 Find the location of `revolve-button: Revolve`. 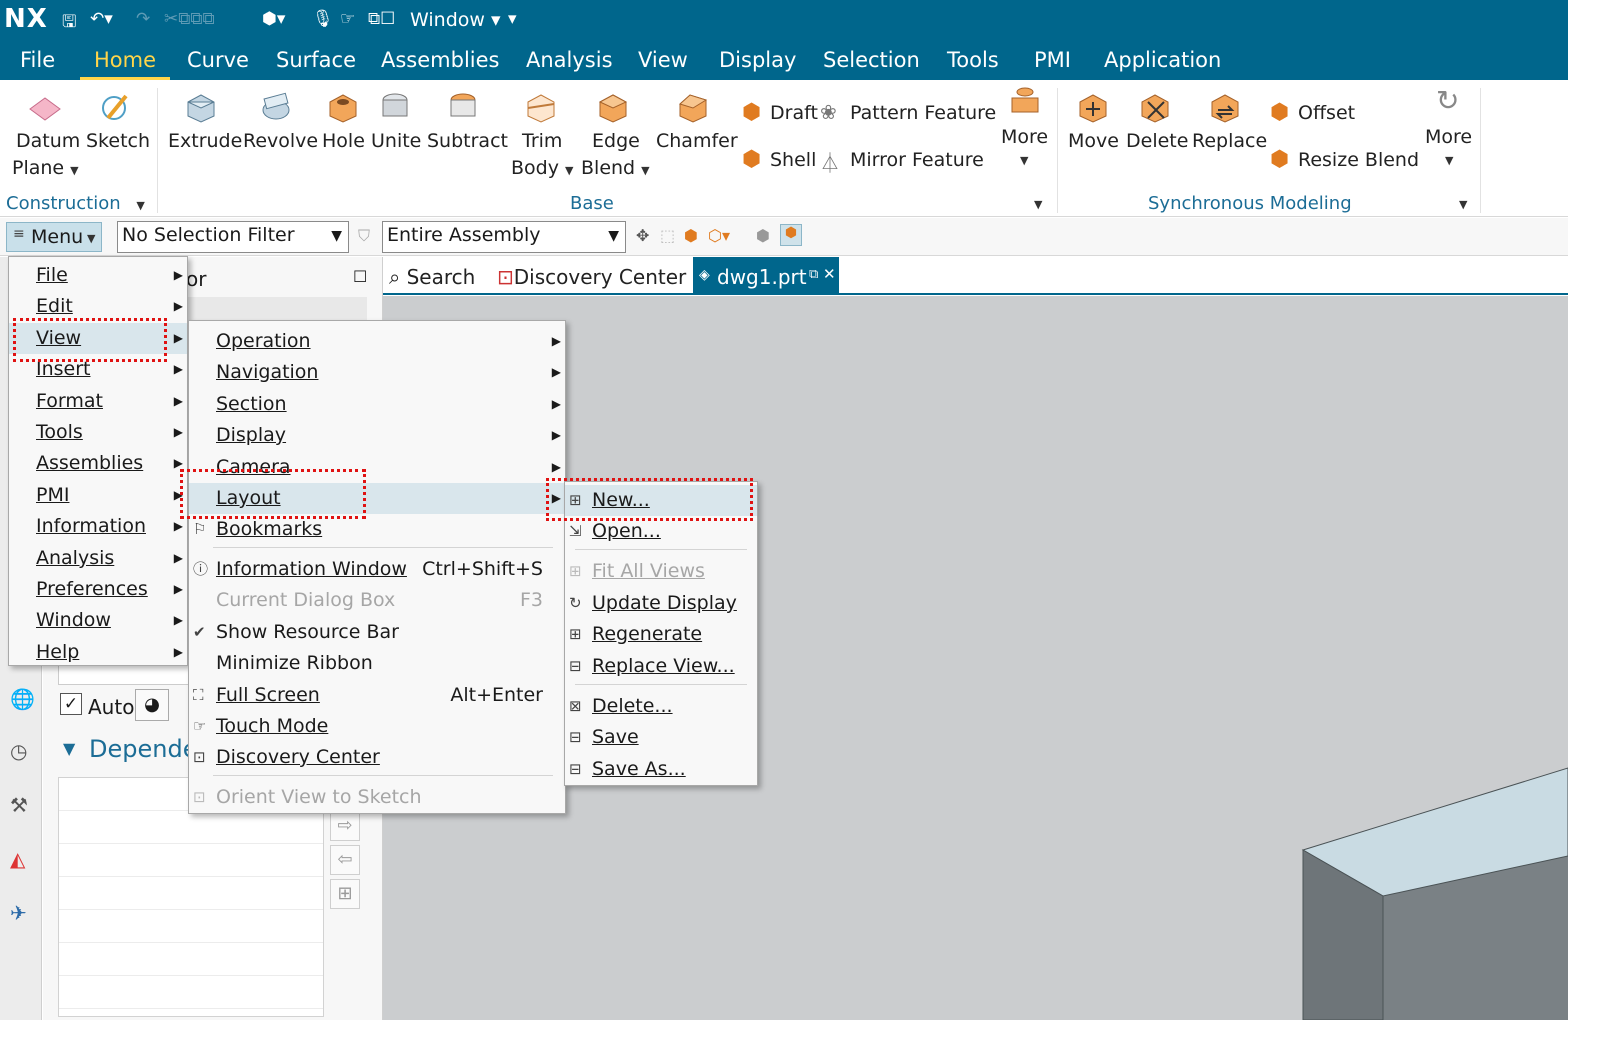

revolve-button: Revolve is located at coordinates (279, 138).